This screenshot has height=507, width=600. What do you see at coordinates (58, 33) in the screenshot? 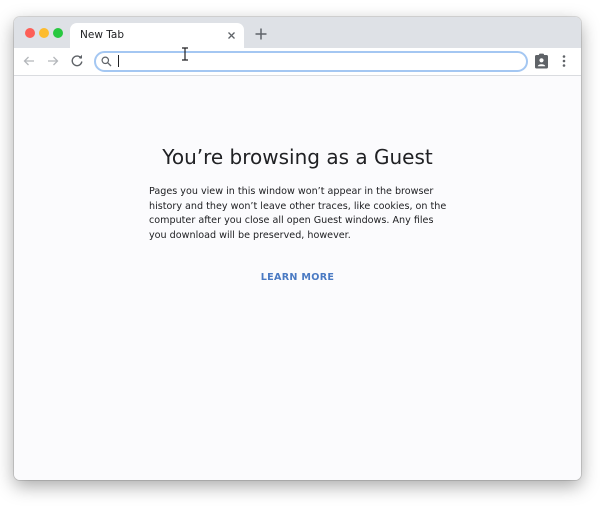
I see `maximize-window-button` at bounding box center [58, 33].